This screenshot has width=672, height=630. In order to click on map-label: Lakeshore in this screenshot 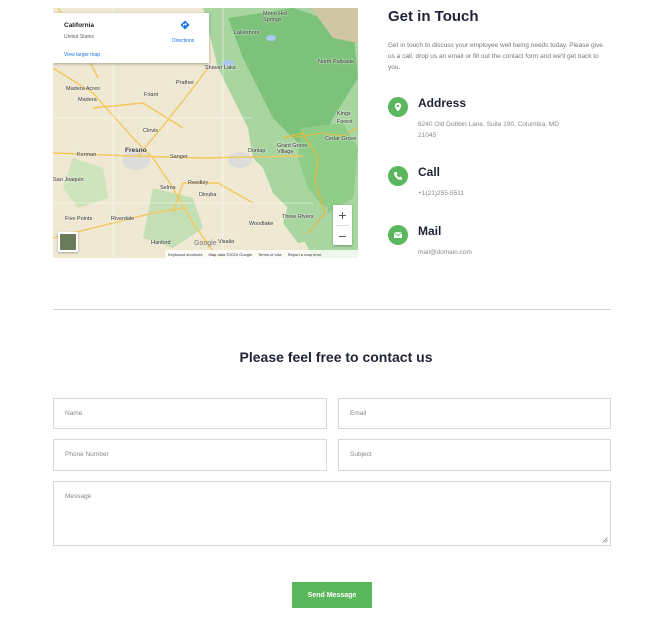, I will do `click(247, 33)`.